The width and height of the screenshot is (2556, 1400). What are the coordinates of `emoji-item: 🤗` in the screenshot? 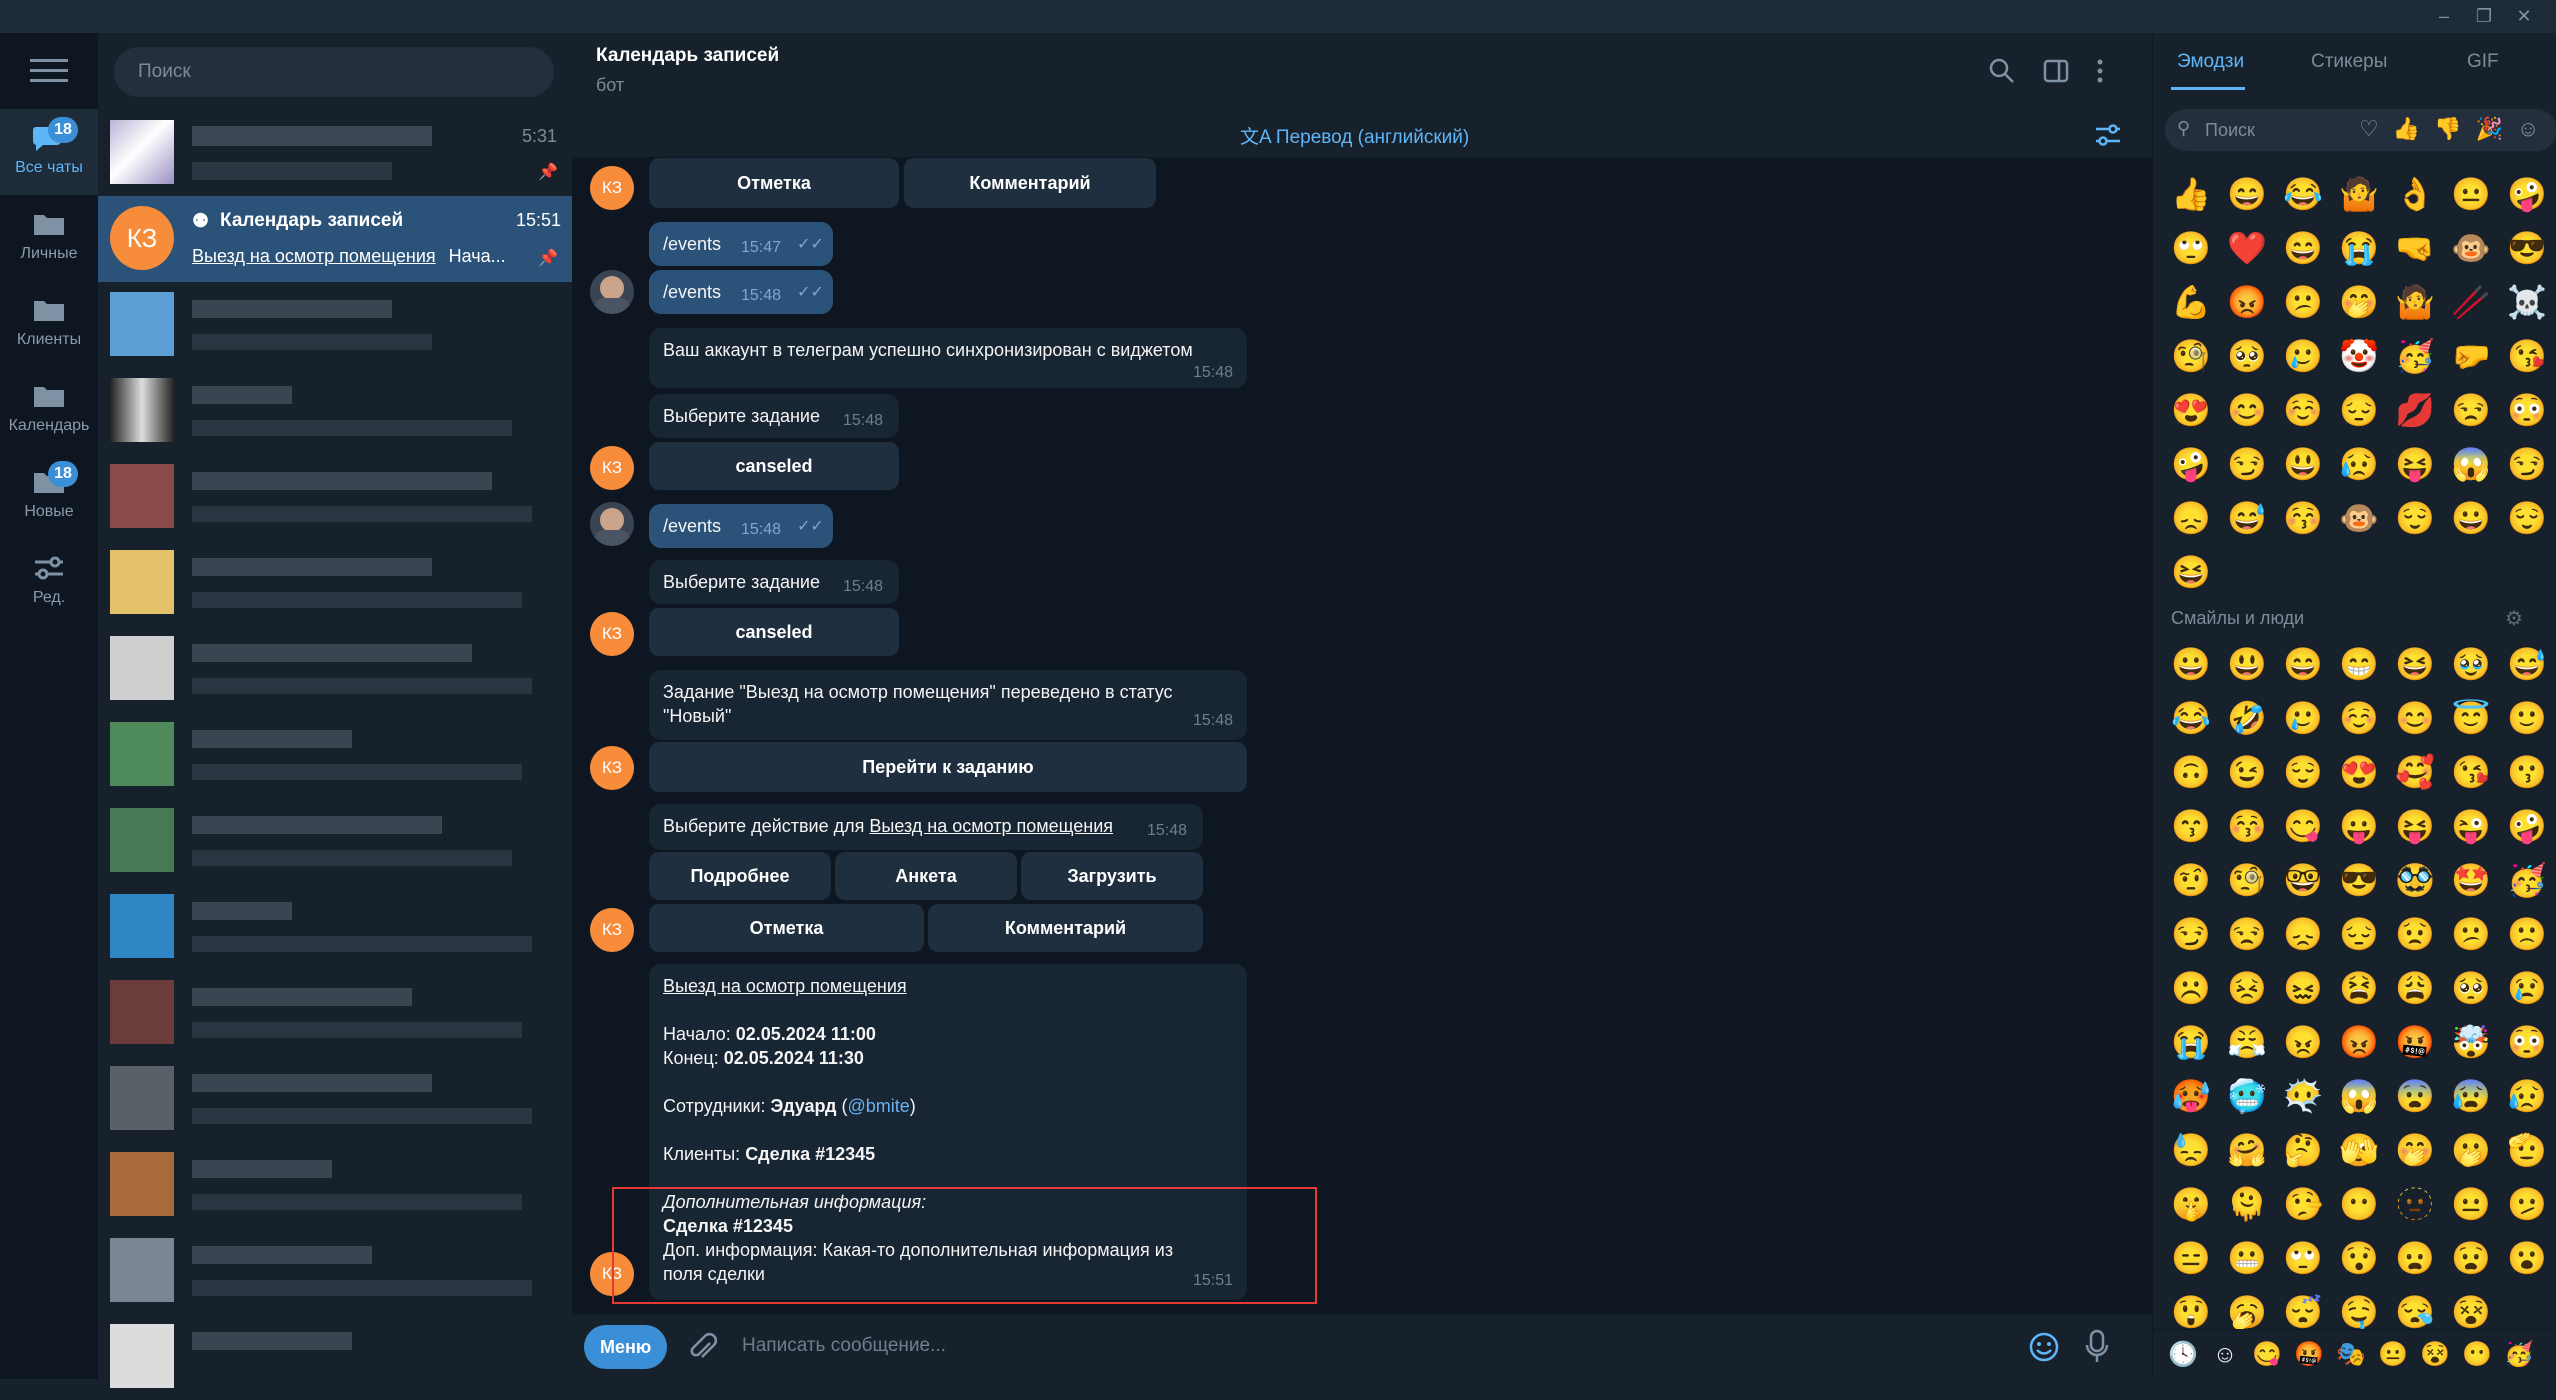 It's located at (2247, 1150).